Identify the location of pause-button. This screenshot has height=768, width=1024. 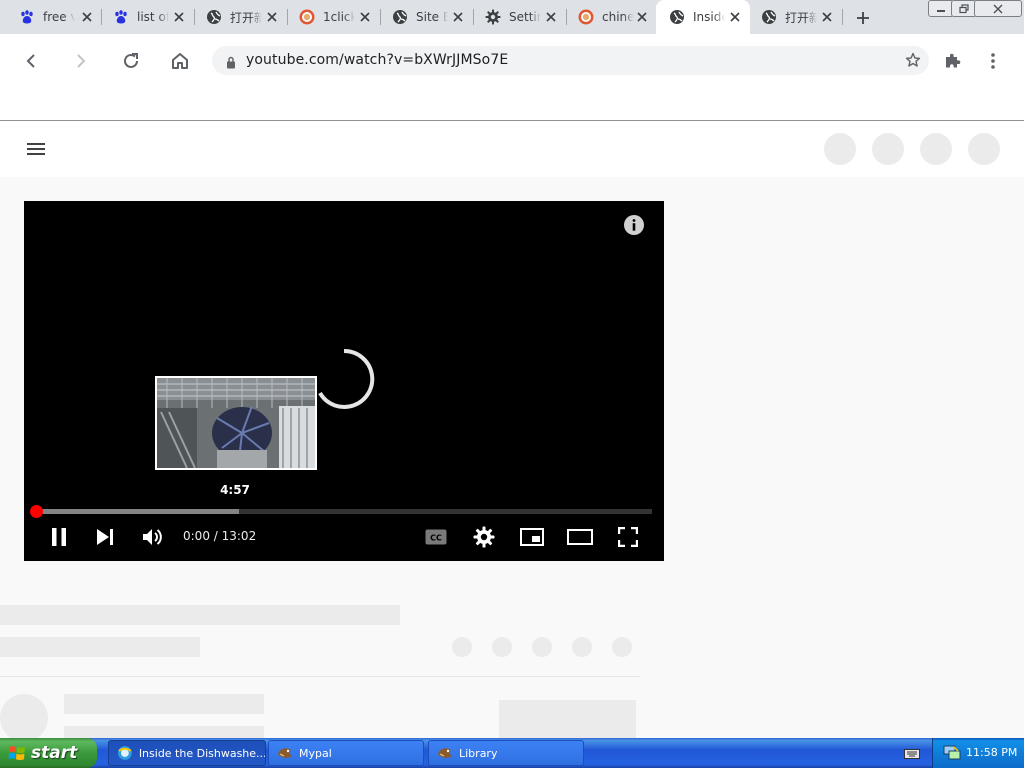
(59, 537).